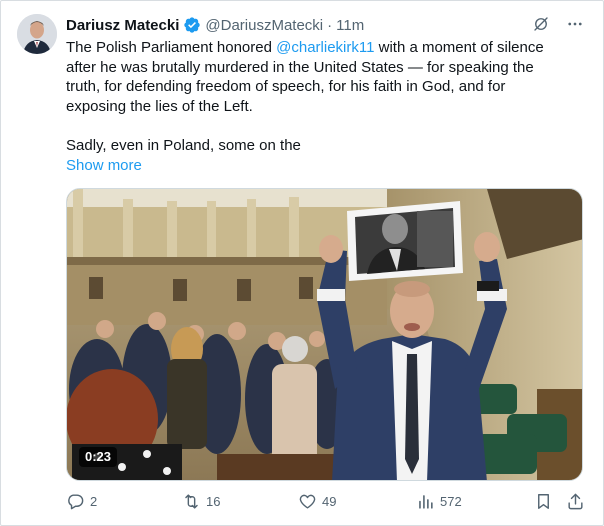 The image size is (604, 526). I want to click on show-more-link: Show more, so click(104, 165).